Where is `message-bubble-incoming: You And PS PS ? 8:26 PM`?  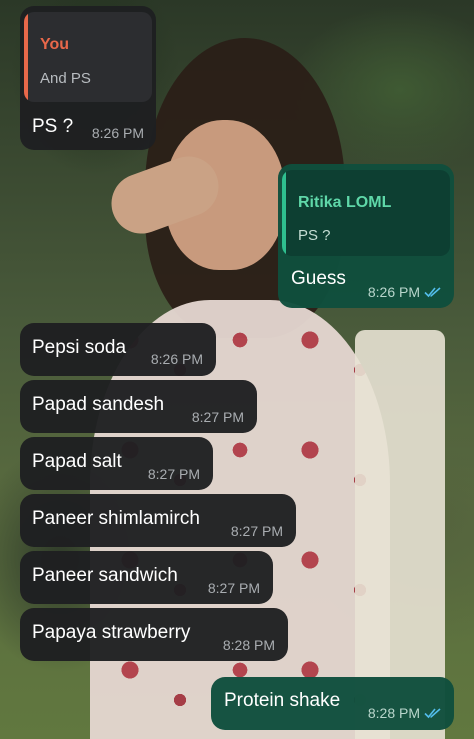 message-bubble-incoming: You And PS PS ? 8:26 PM is located at coordinates (88, 78).